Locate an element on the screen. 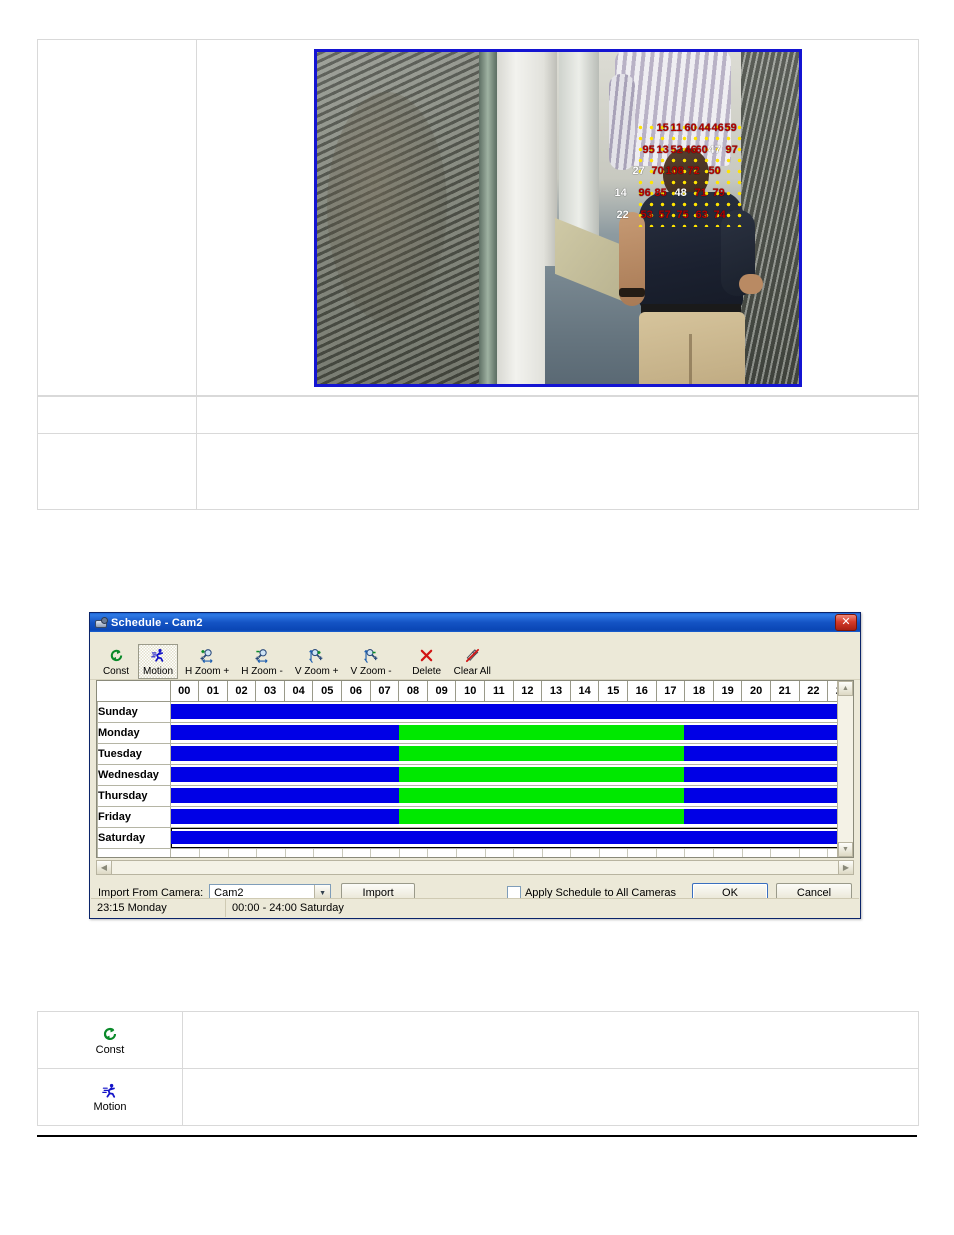  toolbar-button-clear-all: Clear All is located at coordinates (472, 661).